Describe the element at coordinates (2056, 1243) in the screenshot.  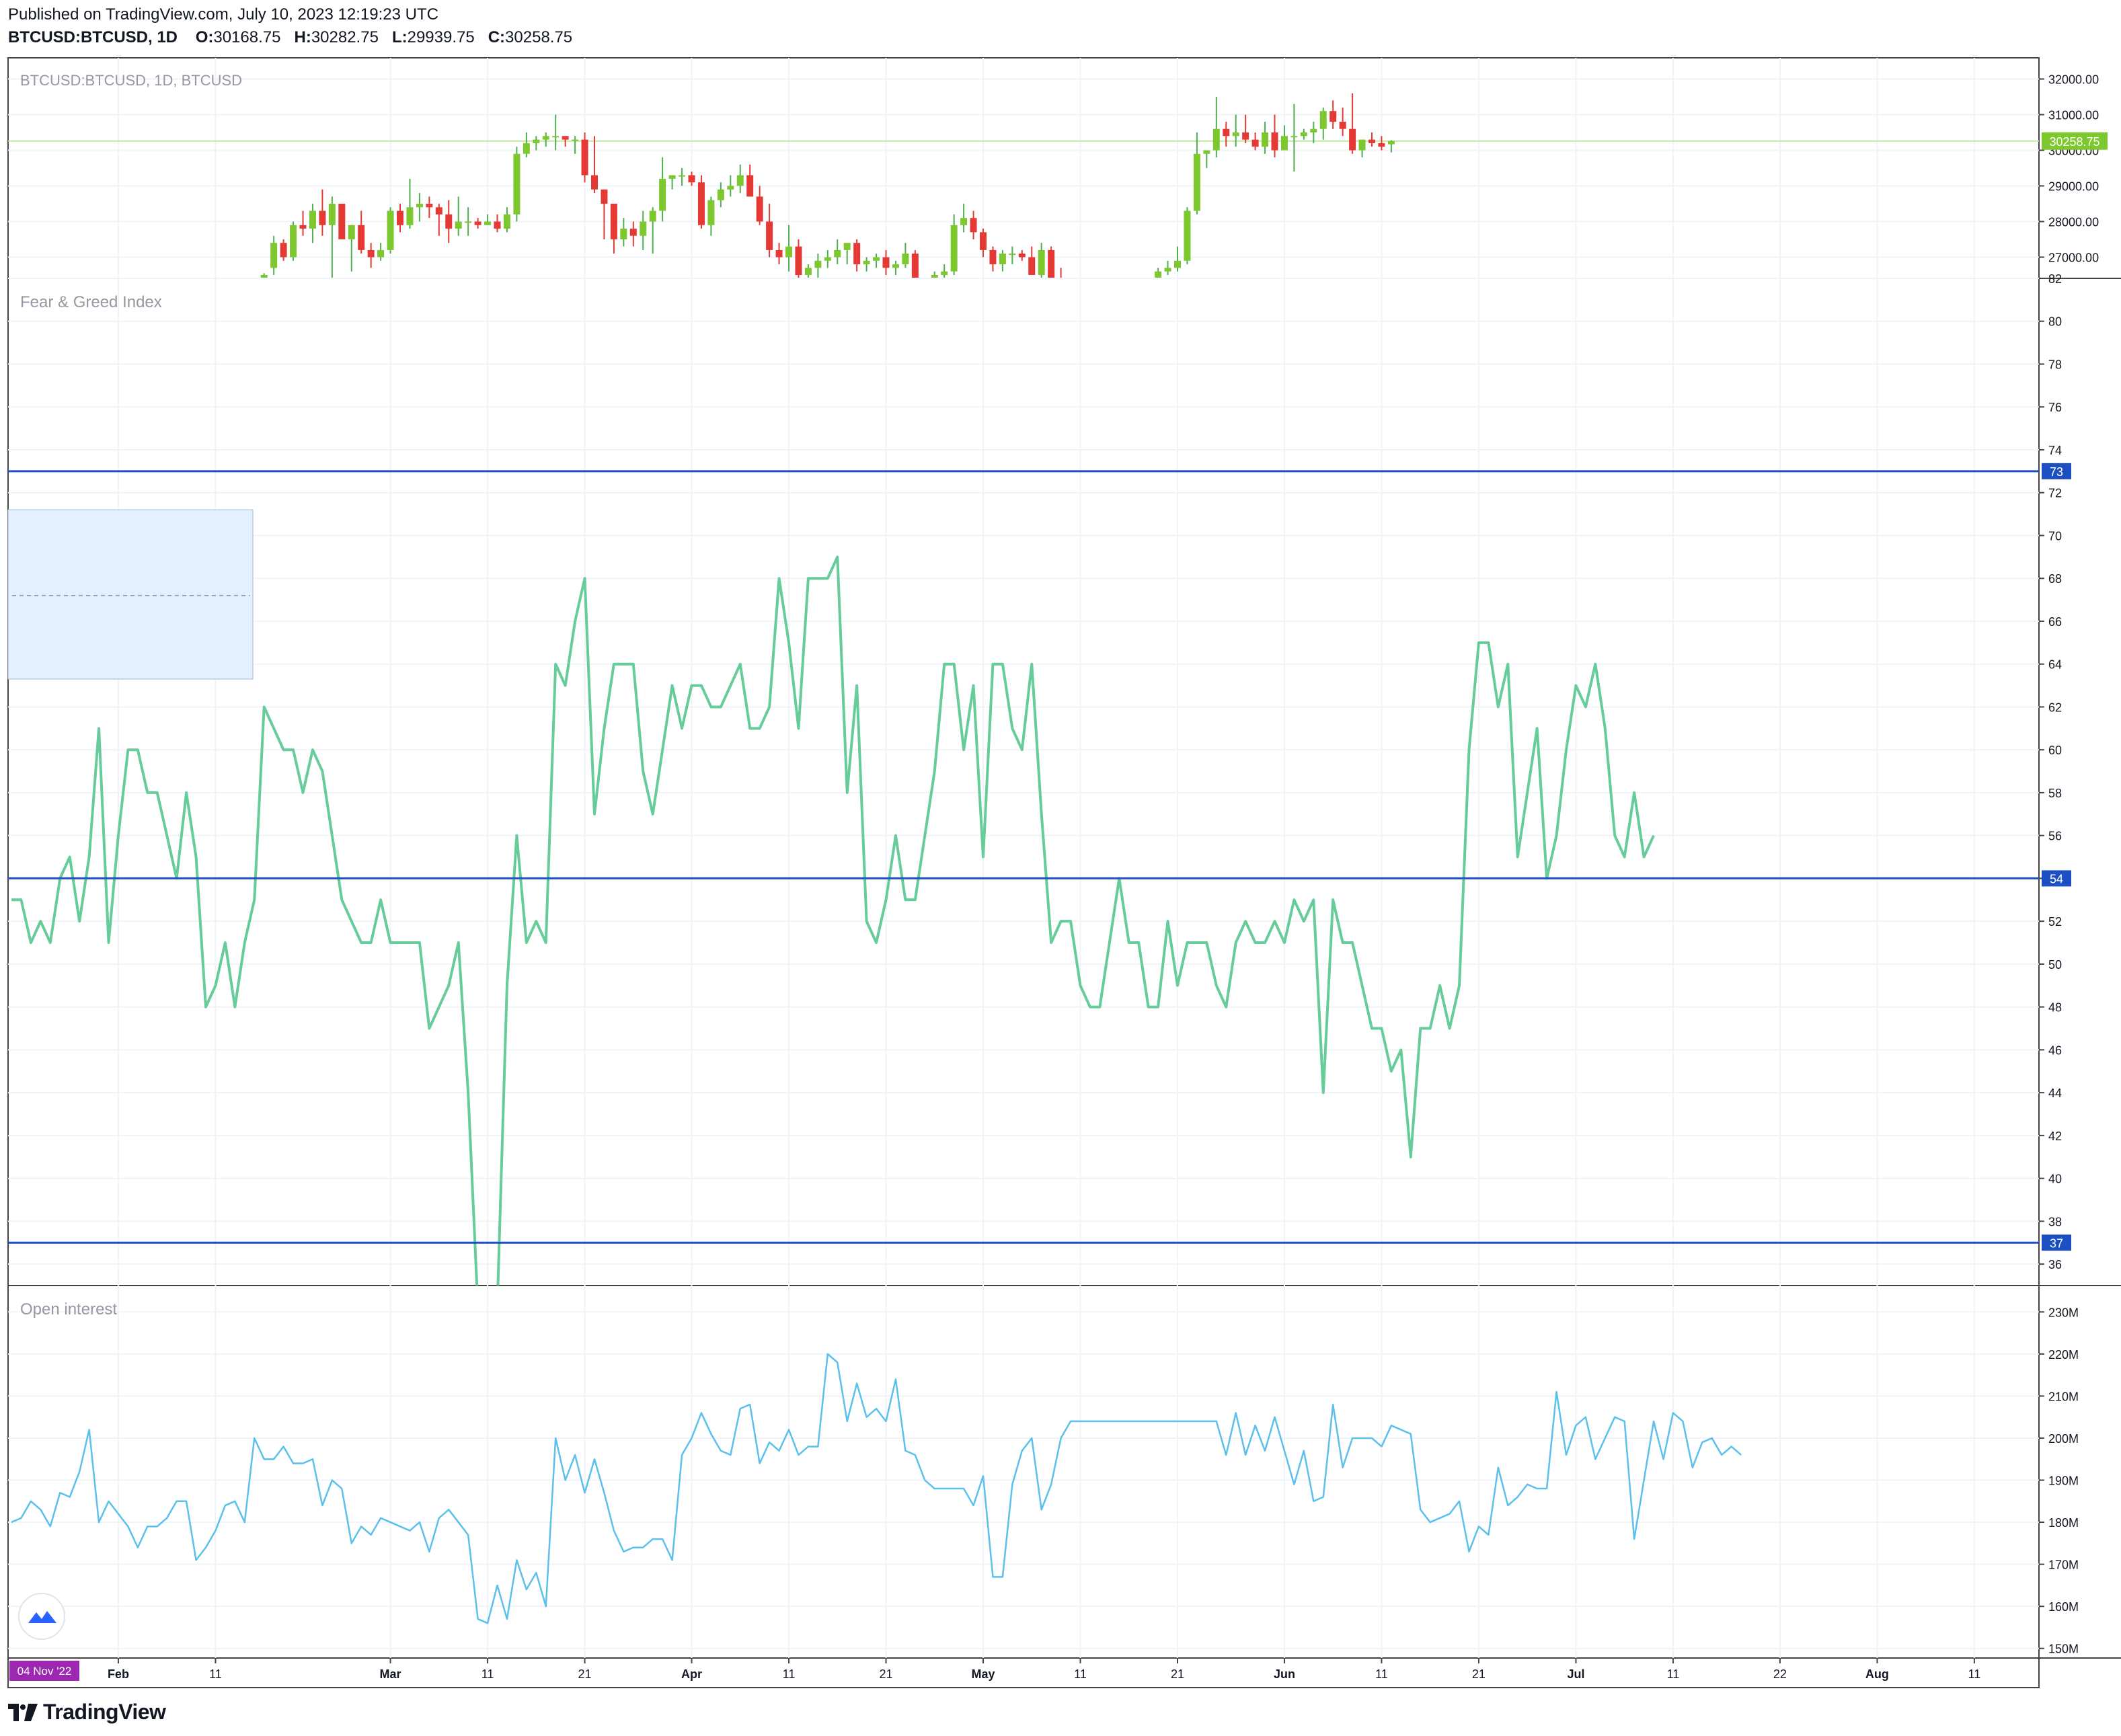
I see `level-tag-label: 37` at that location.